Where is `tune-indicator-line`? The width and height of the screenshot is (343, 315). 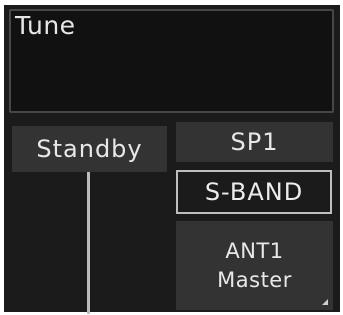 tune-indicator-line is located at coordinates (88, 243).